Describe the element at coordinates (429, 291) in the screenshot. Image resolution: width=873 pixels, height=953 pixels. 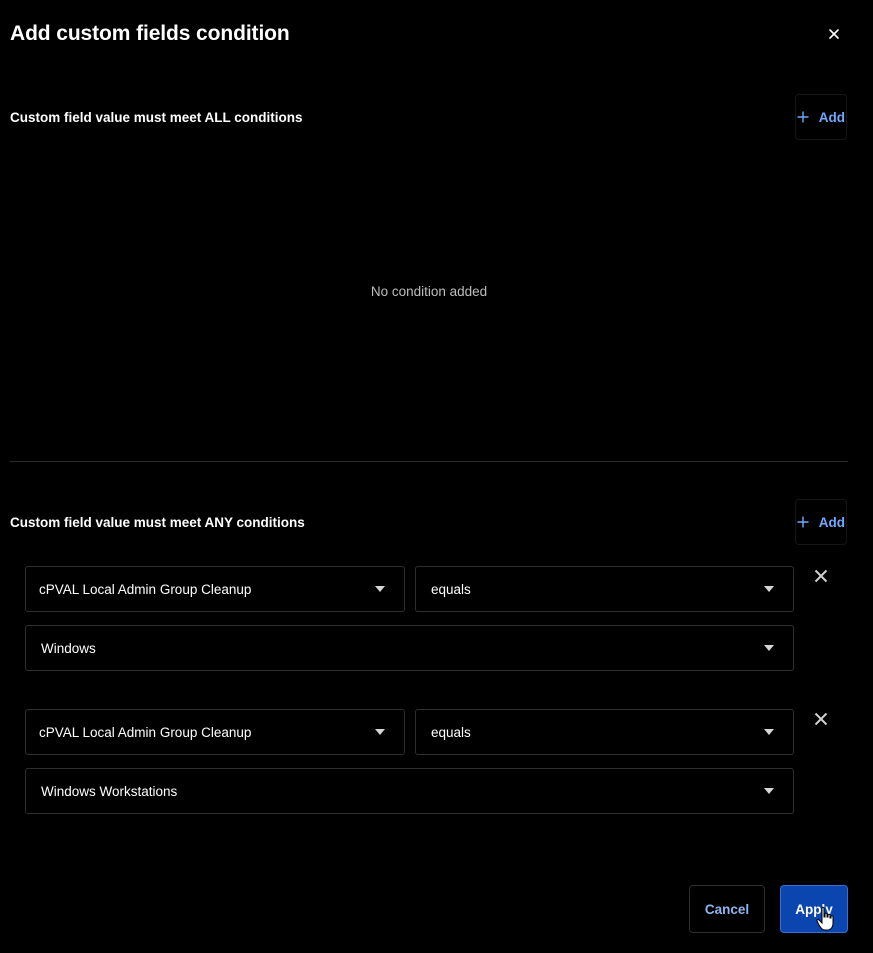
I see `no-condition-message: No condition added` at that location.